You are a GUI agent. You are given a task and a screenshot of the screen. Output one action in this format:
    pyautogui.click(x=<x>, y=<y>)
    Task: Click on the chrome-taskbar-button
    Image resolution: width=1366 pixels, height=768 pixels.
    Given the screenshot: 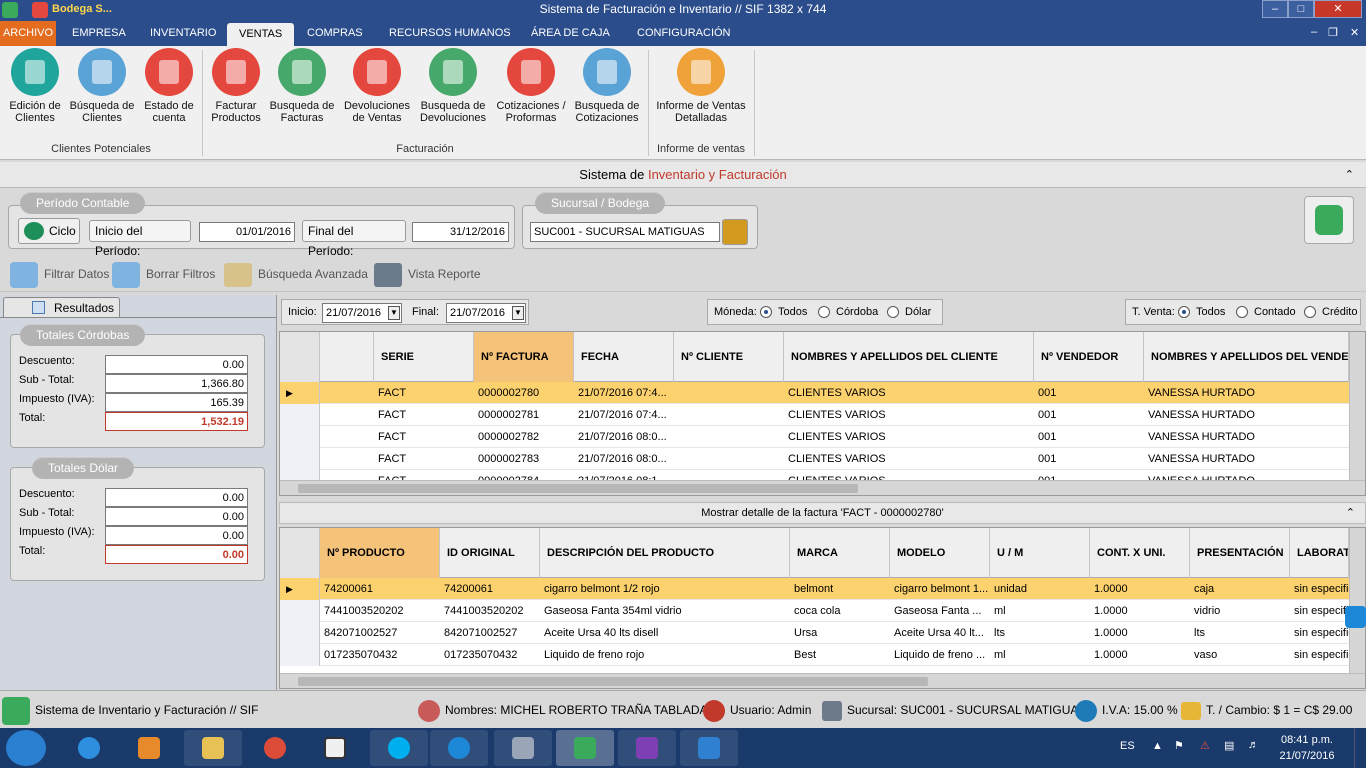 What is the action you would take?
    pyautogui.click(x=275, y=748)
    